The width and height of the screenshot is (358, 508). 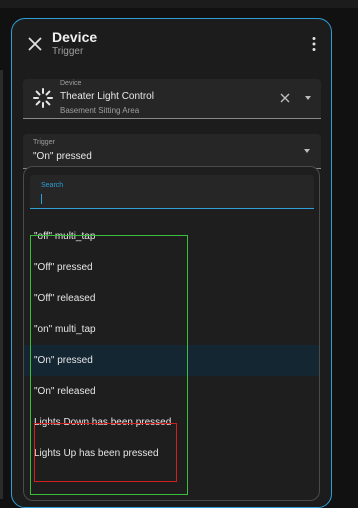 I want to click on red-highlight-box, so click(x=105, y=452).